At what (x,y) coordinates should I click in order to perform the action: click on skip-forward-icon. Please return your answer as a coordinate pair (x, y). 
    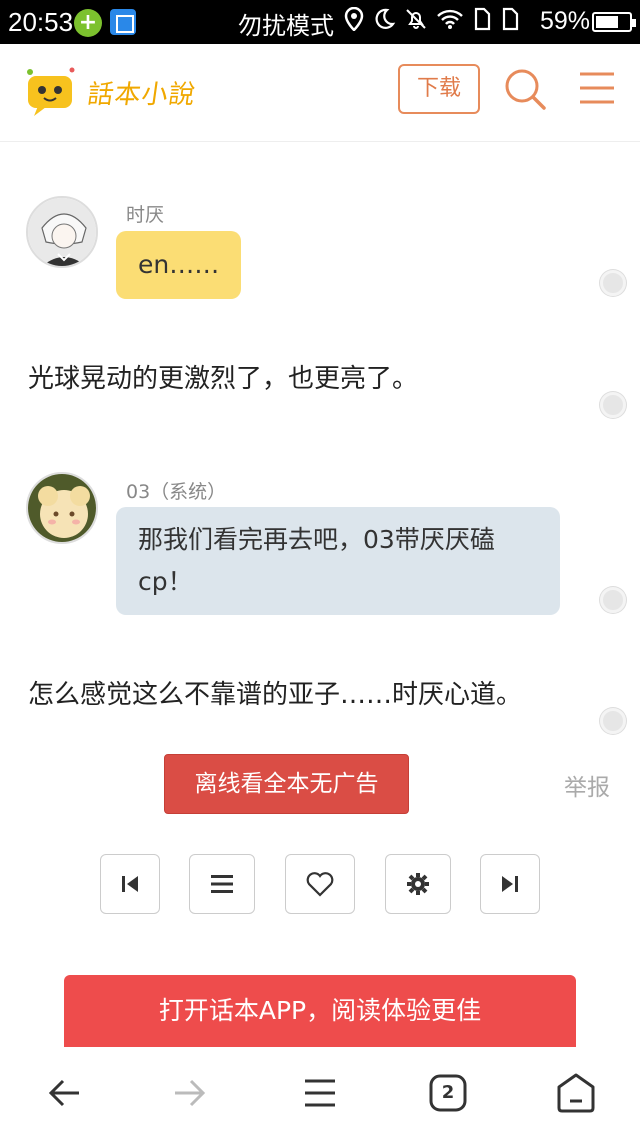
    Looking at the image, I should click on (510, 884).